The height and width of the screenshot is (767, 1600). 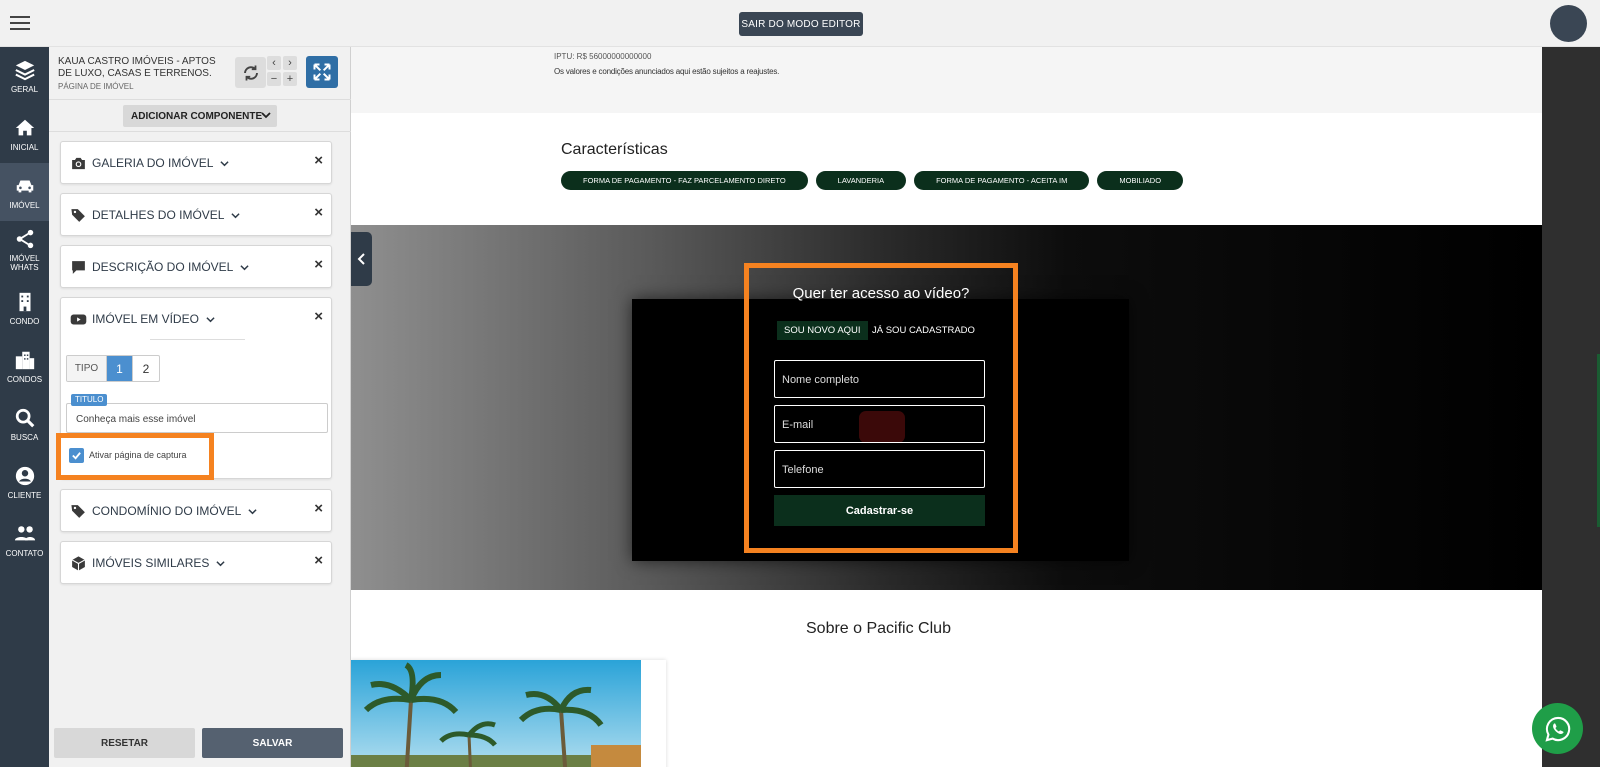 I want to click on card-descricao: DESCRIÇÃO DO IMÓVEL ×, so click(x=196, y=266).